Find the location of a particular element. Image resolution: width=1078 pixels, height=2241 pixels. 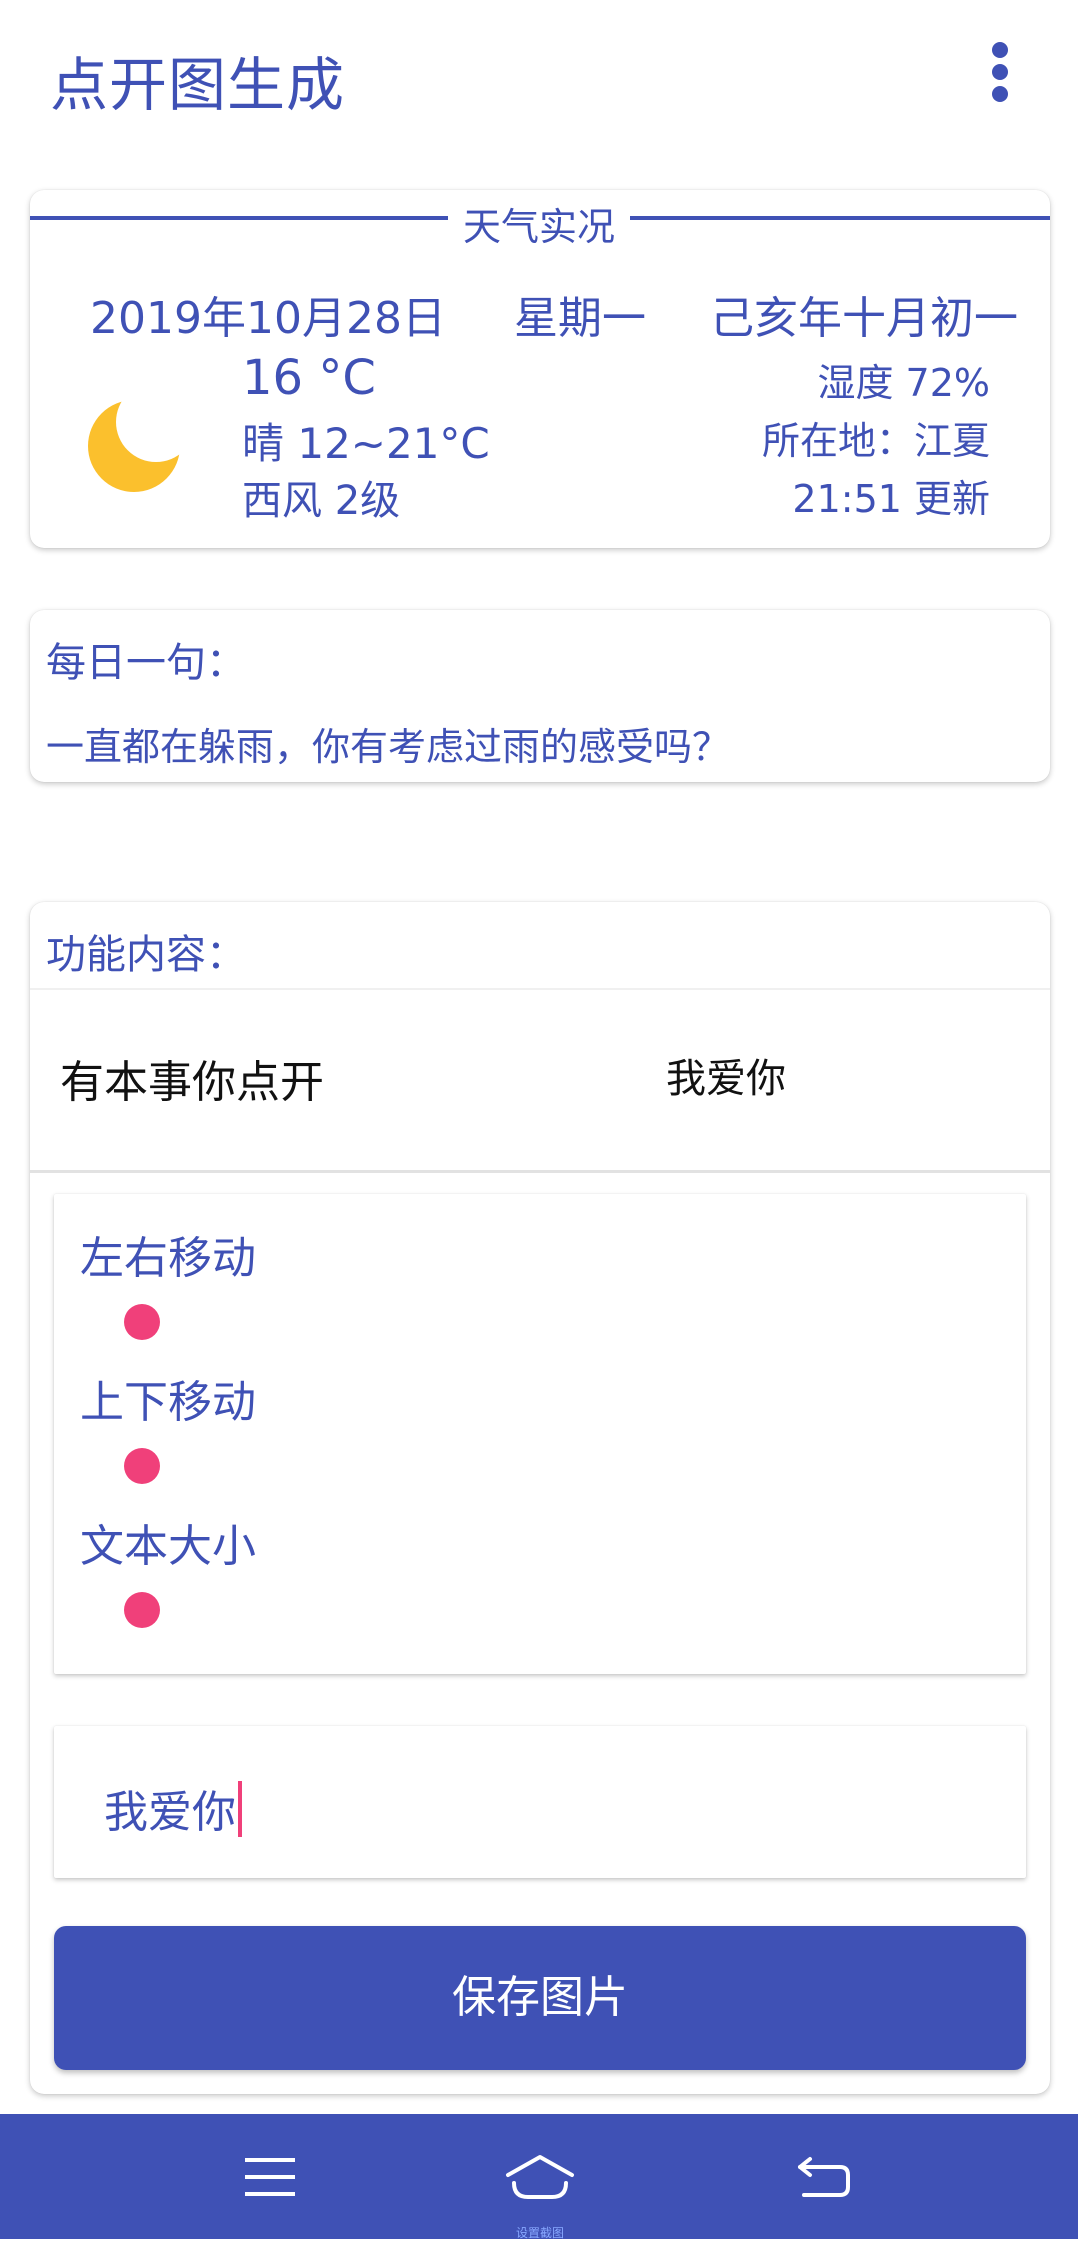

image-preview: 有本事你点开 我爱你 is located at coordinates (540, 1081).